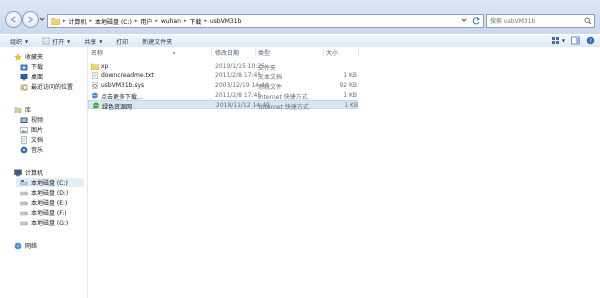 Image resolution: width=600 pixels, height=298 pixels. Describe the element at coordinates (223, 67) in the screenshot. I see `file-row: xp 2019/1/15 10:25 文件夹` at that location.